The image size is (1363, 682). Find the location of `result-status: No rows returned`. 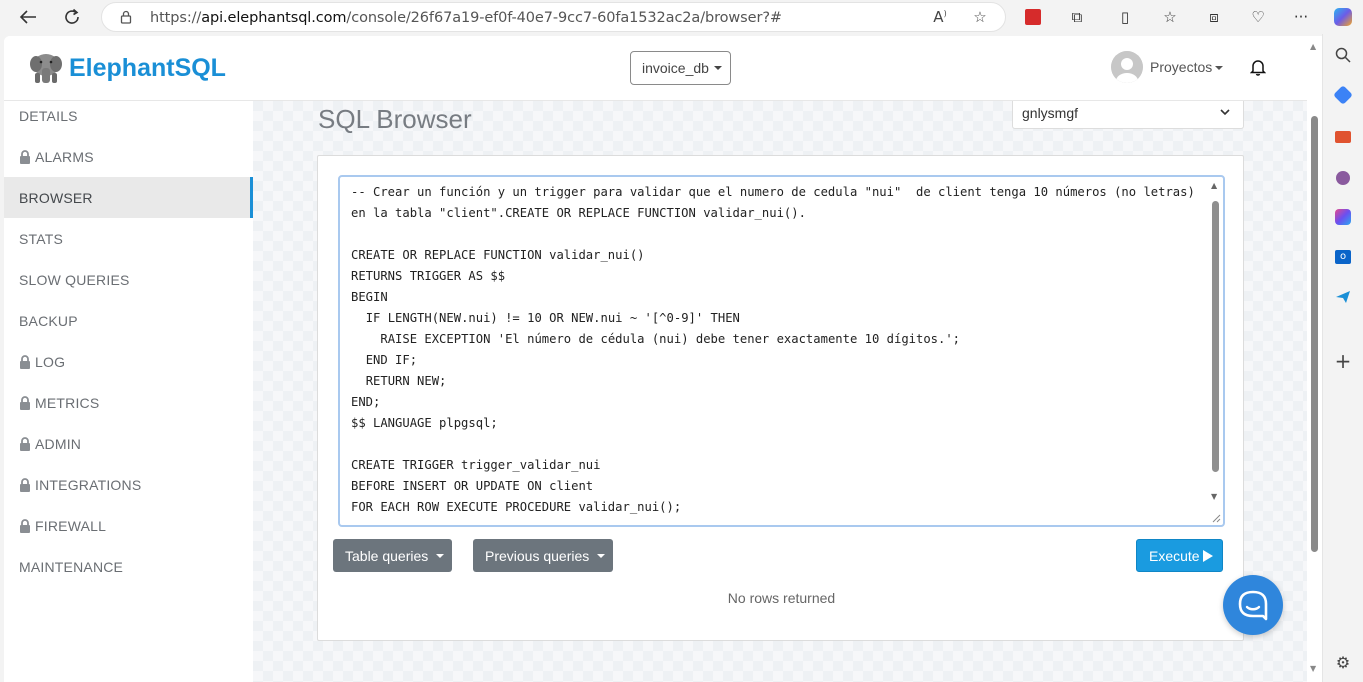

result-status: No rows returned is located at coordinates (781, 598).